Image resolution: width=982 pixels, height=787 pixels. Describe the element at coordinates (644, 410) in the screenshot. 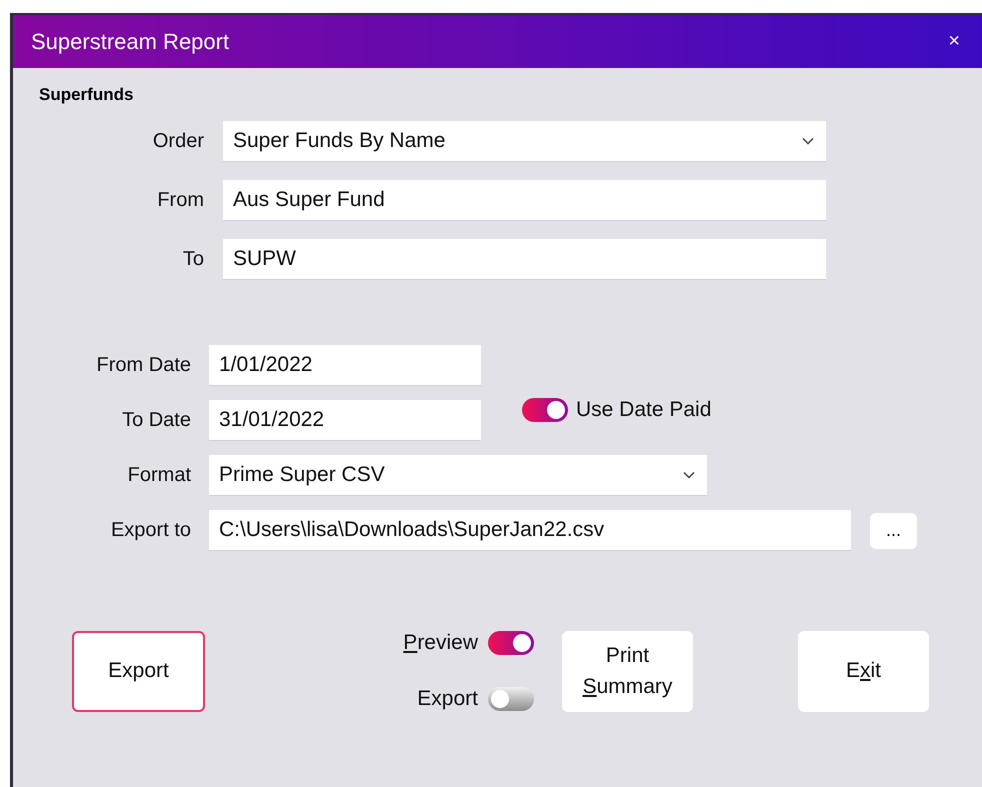

I see `toggle-label: Use Date Paid` at that location.